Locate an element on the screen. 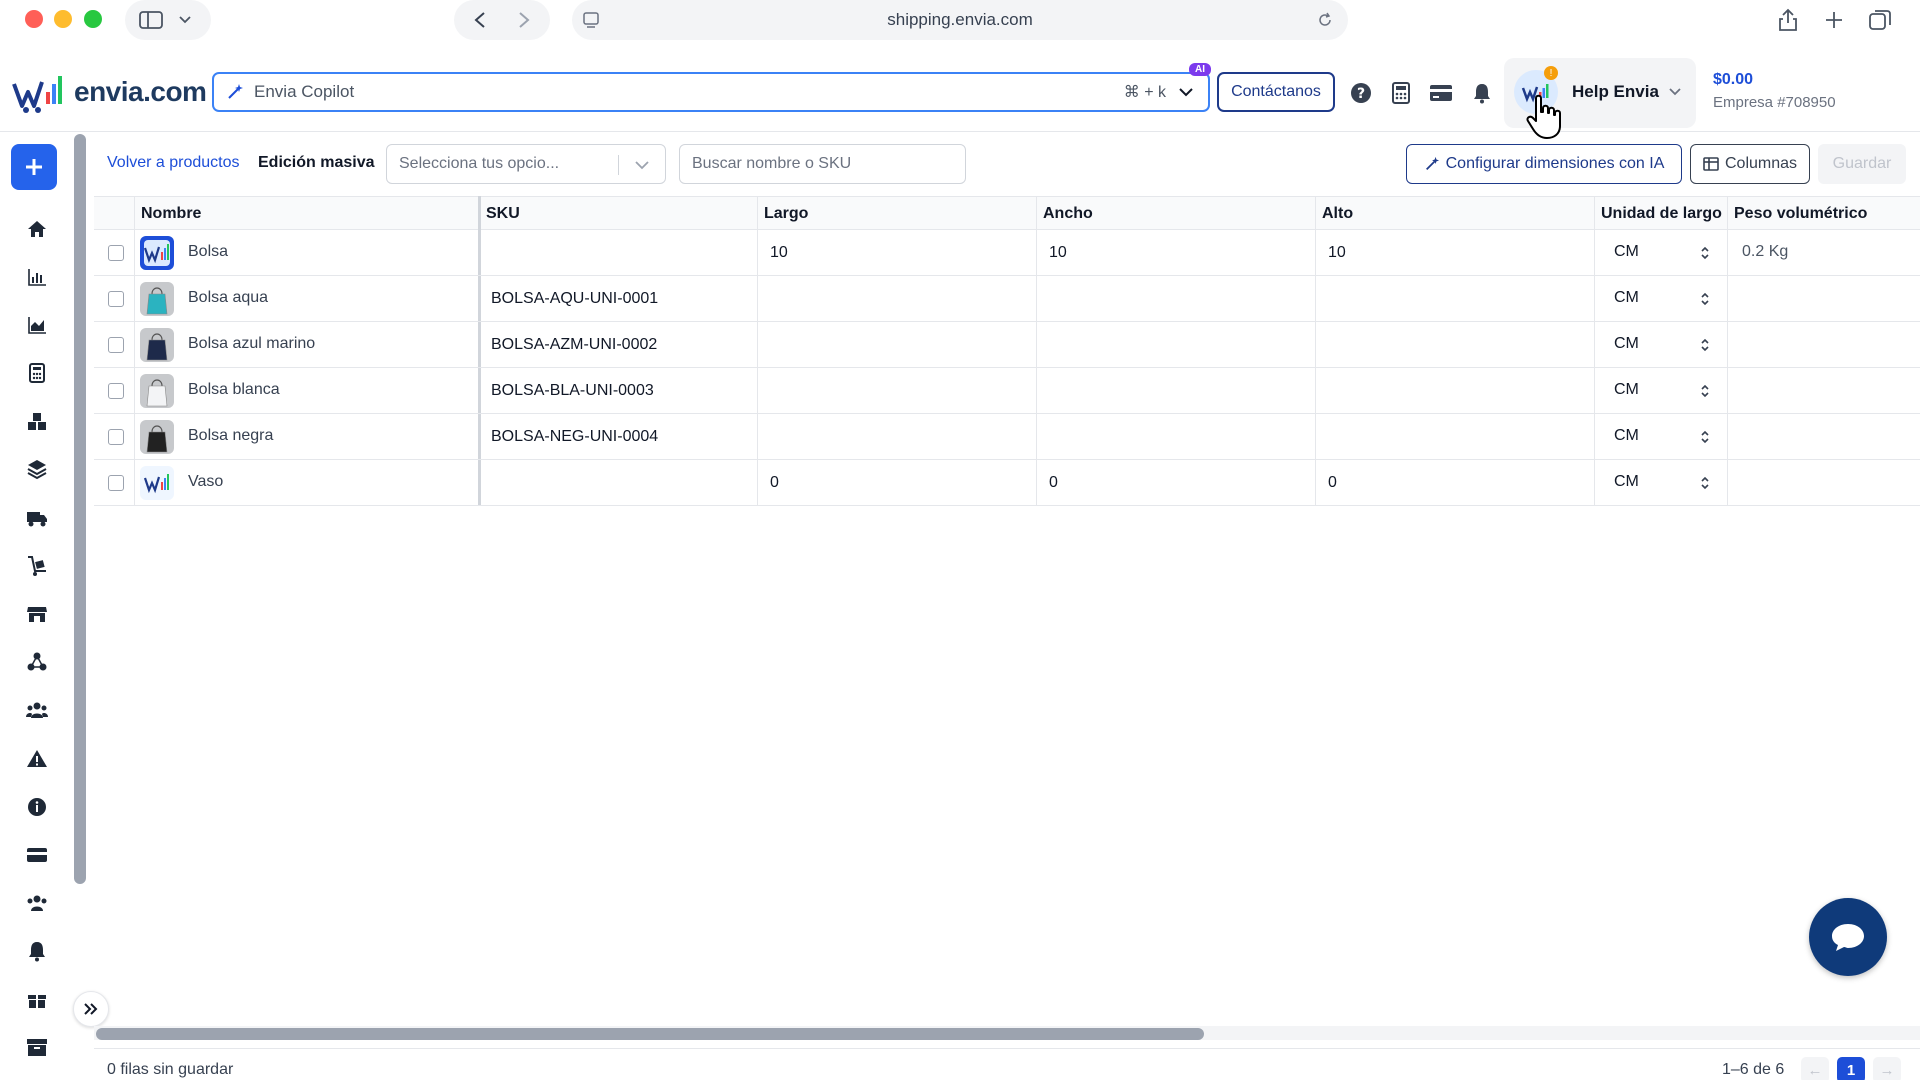 Image resolution: width=1920 pixels, height=1080 pixels. credit-card-icon is located at coordinates (1441, 93).